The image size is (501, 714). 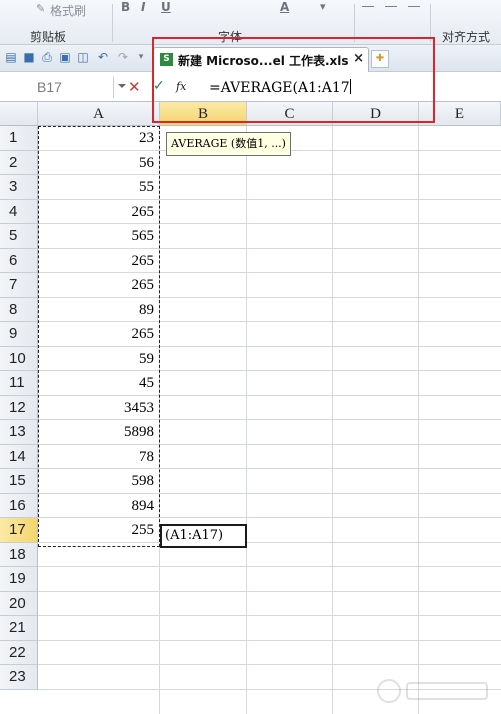 I want to click on row-header: 6, so click(x=19, y=260).